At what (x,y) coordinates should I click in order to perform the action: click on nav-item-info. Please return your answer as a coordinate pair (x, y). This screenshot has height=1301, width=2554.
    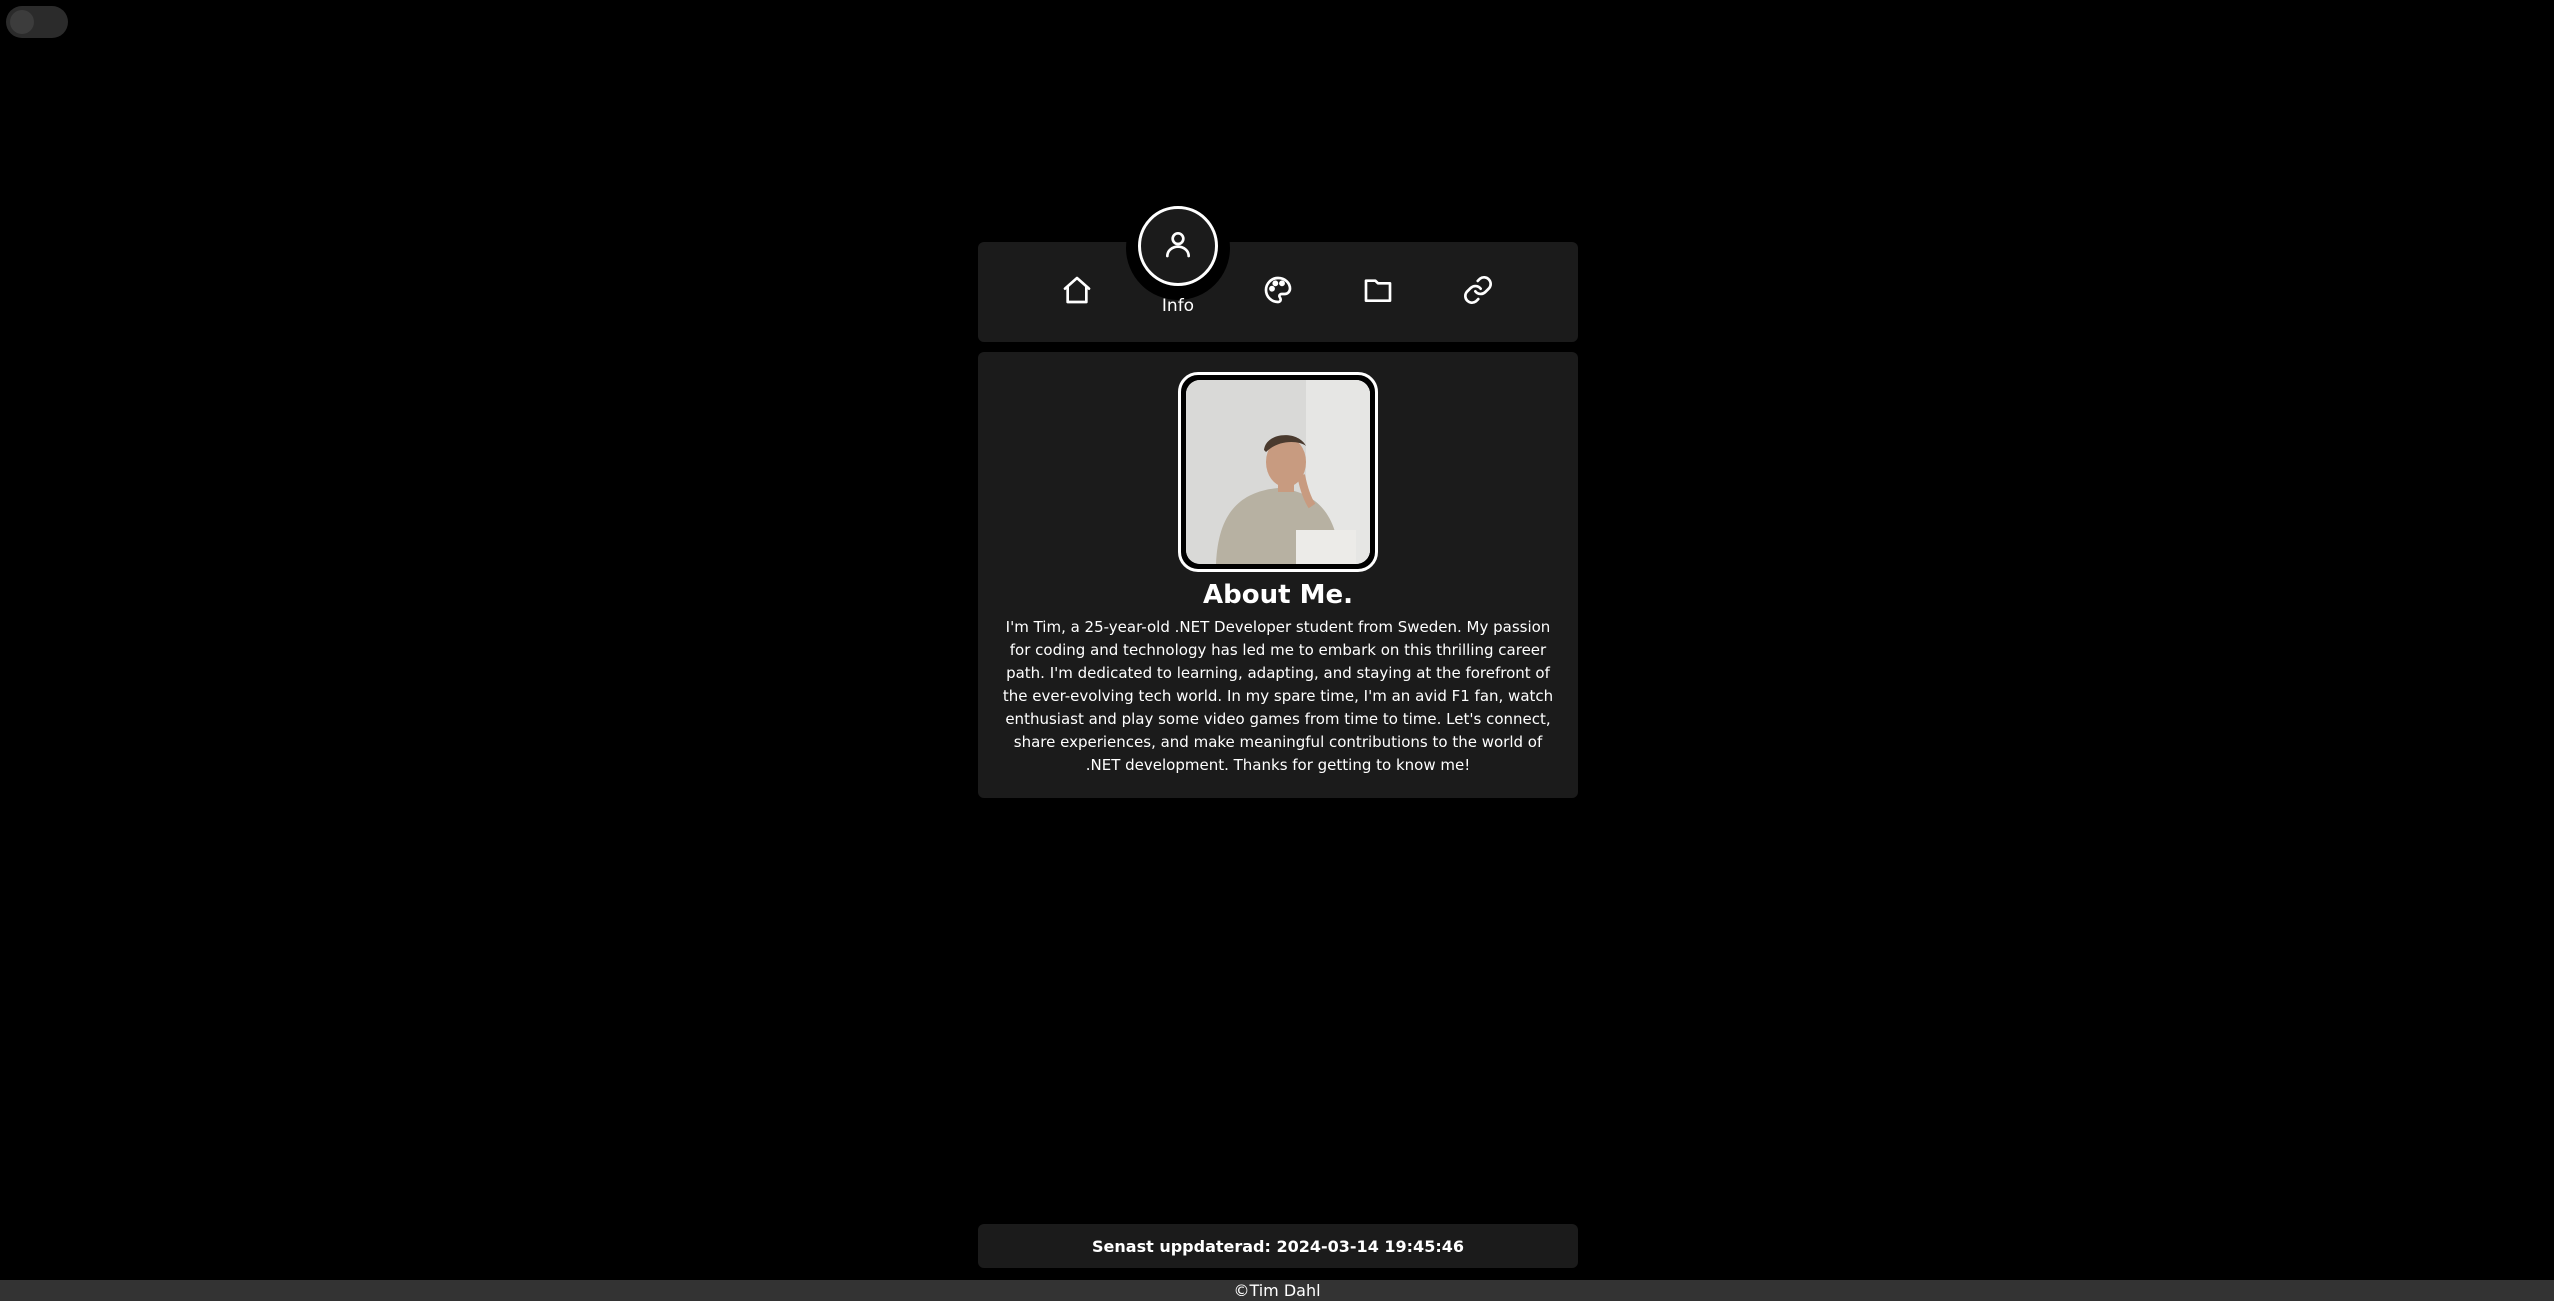
    Looking at the image, I should click on (1178, 246).